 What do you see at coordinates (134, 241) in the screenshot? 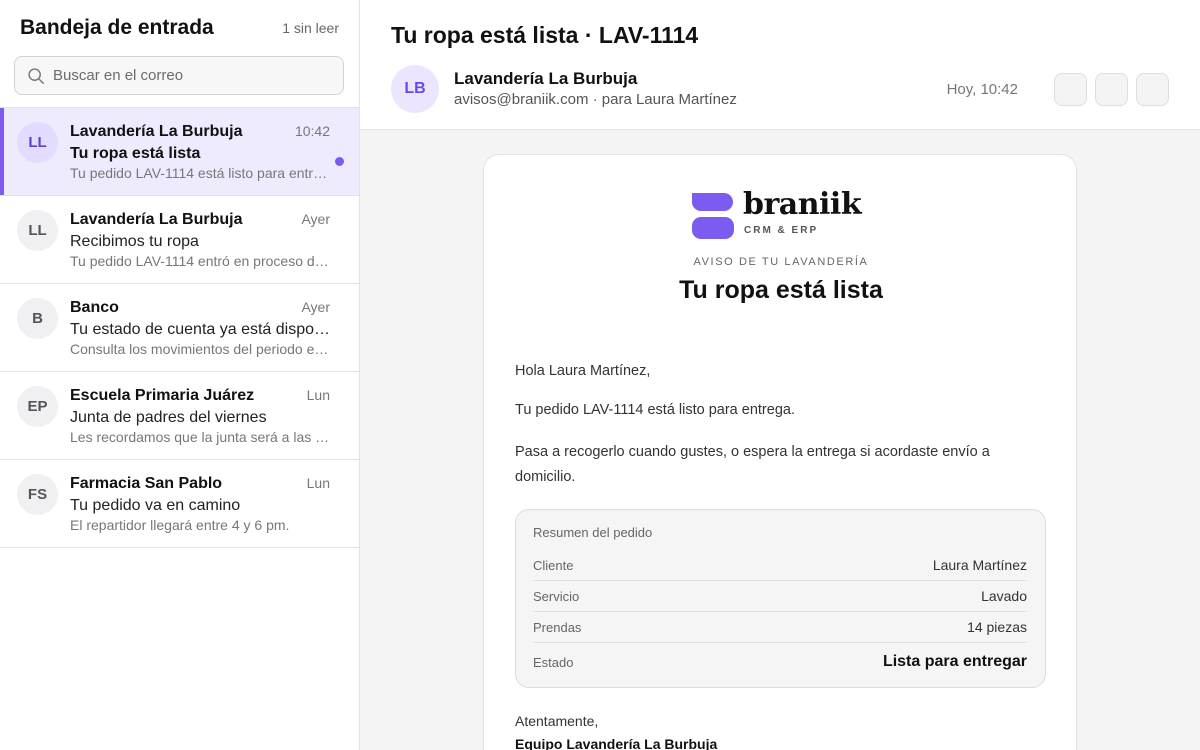
I see `mail-subject: Recibimos tu ropa` at bounding box center [134, 241].